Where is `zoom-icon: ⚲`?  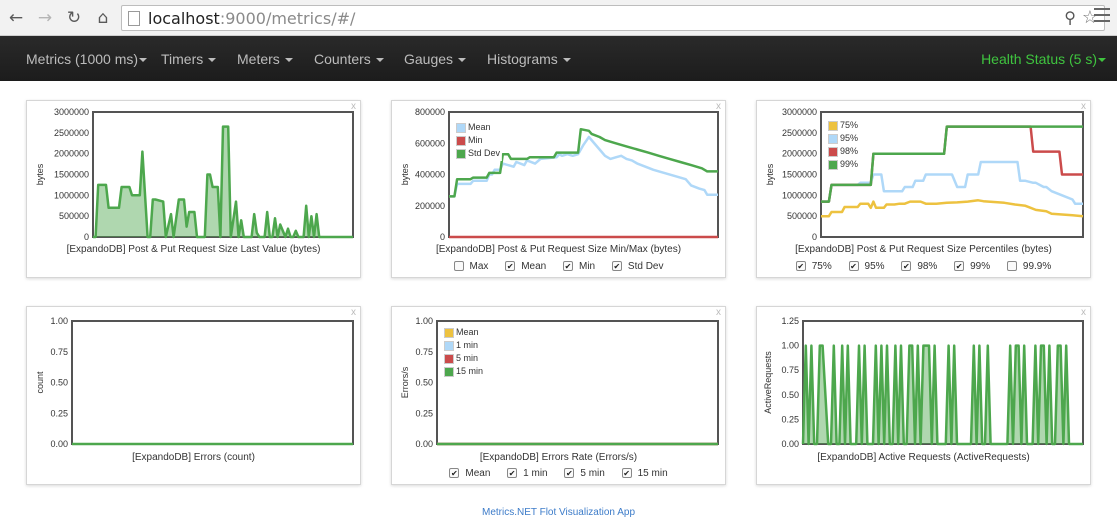 zoom-icon: ⚲ is located at coordinates (1070, 17).